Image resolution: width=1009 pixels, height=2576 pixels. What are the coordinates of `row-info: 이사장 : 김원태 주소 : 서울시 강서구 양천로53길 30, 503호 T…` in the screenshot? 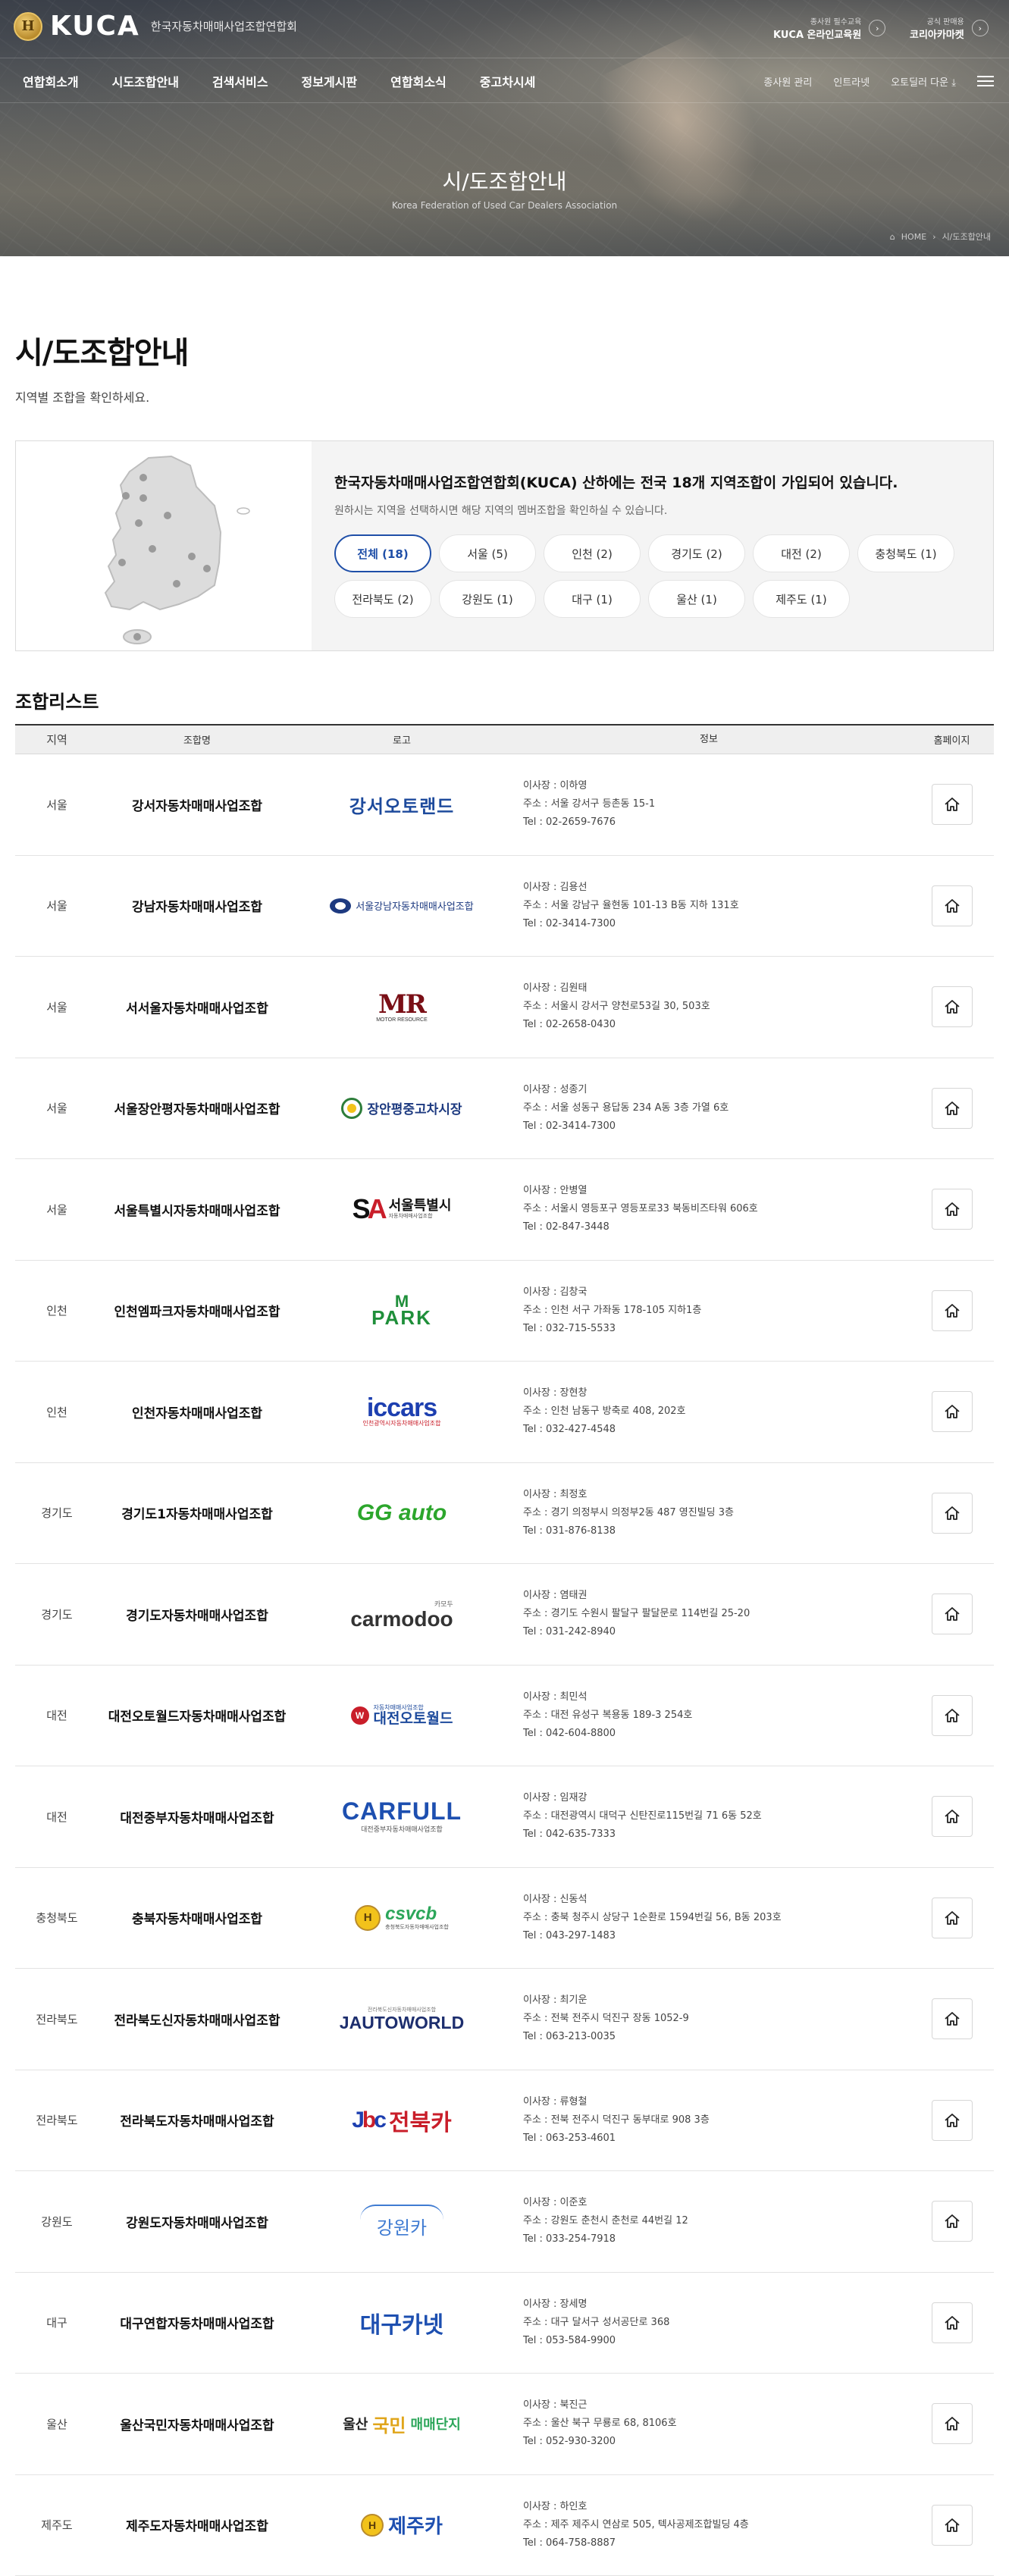 It's located at (709, 1007).